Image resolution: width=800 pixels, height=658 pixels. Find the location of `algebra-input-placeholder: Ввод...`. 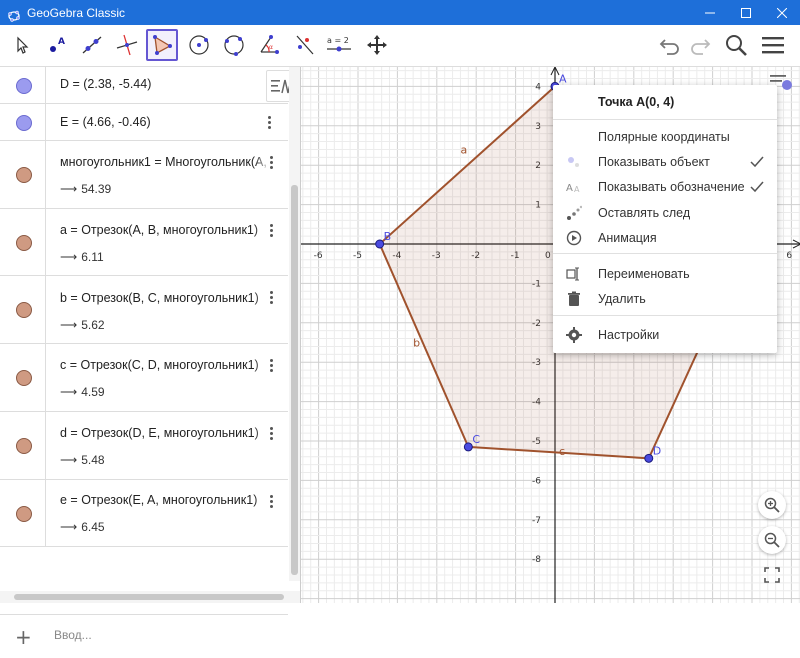

algebra-input-placeholder: Ввод... is located at coordinates (73, 635).